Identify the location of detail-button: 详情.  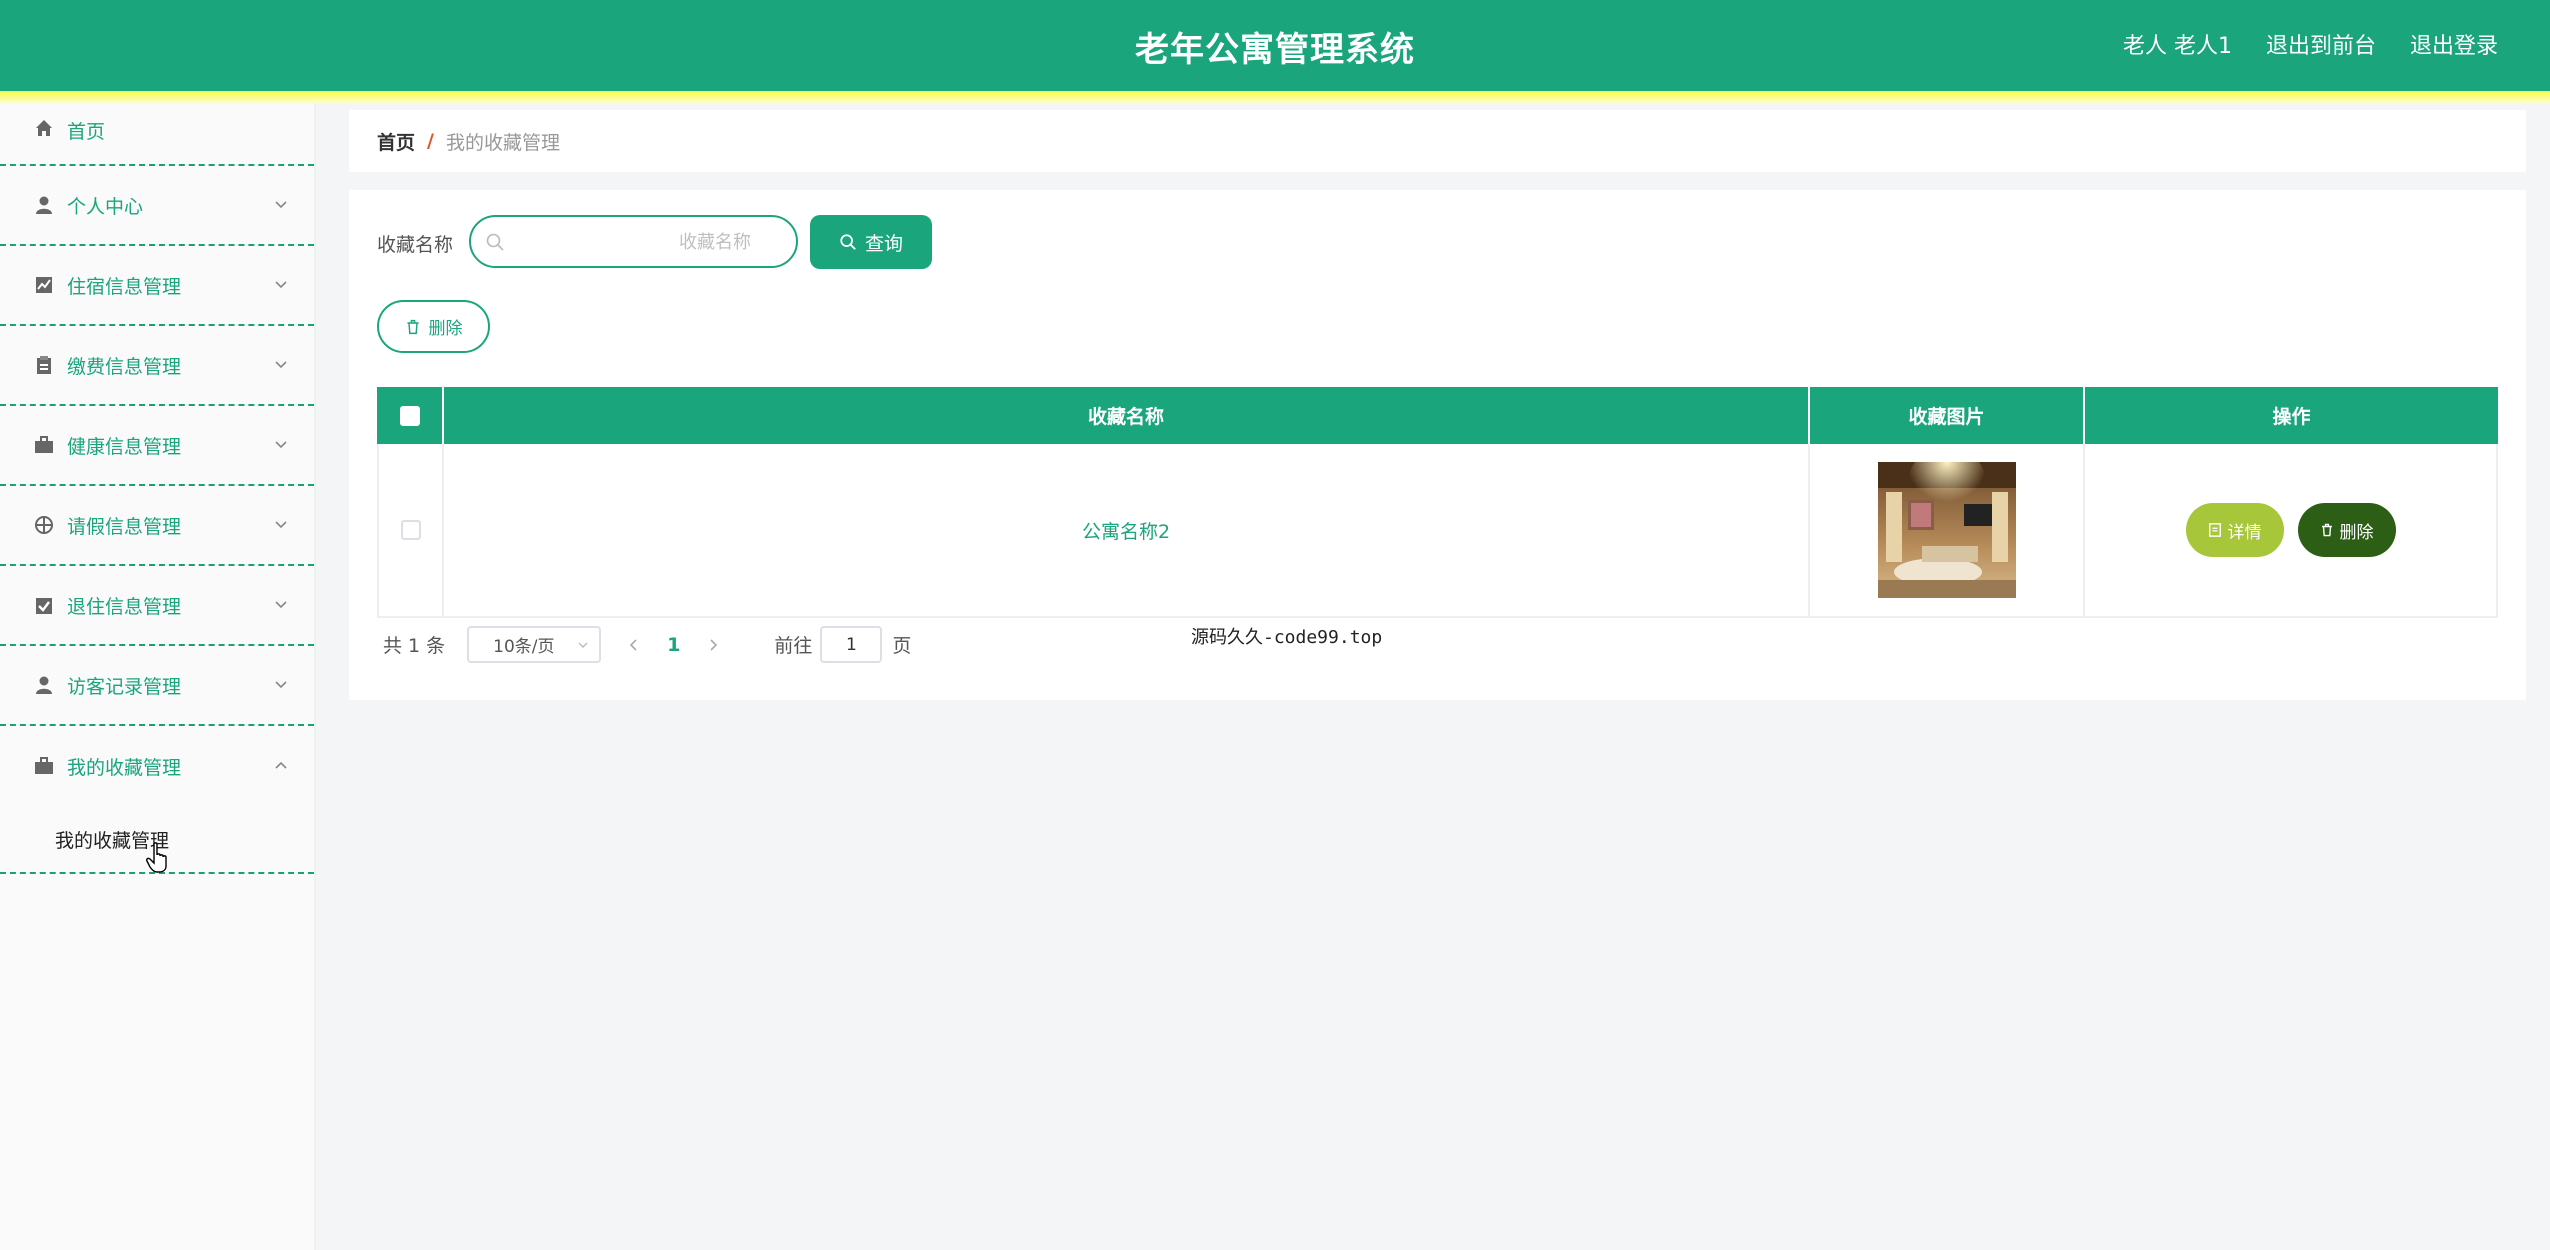
(2234, 530).